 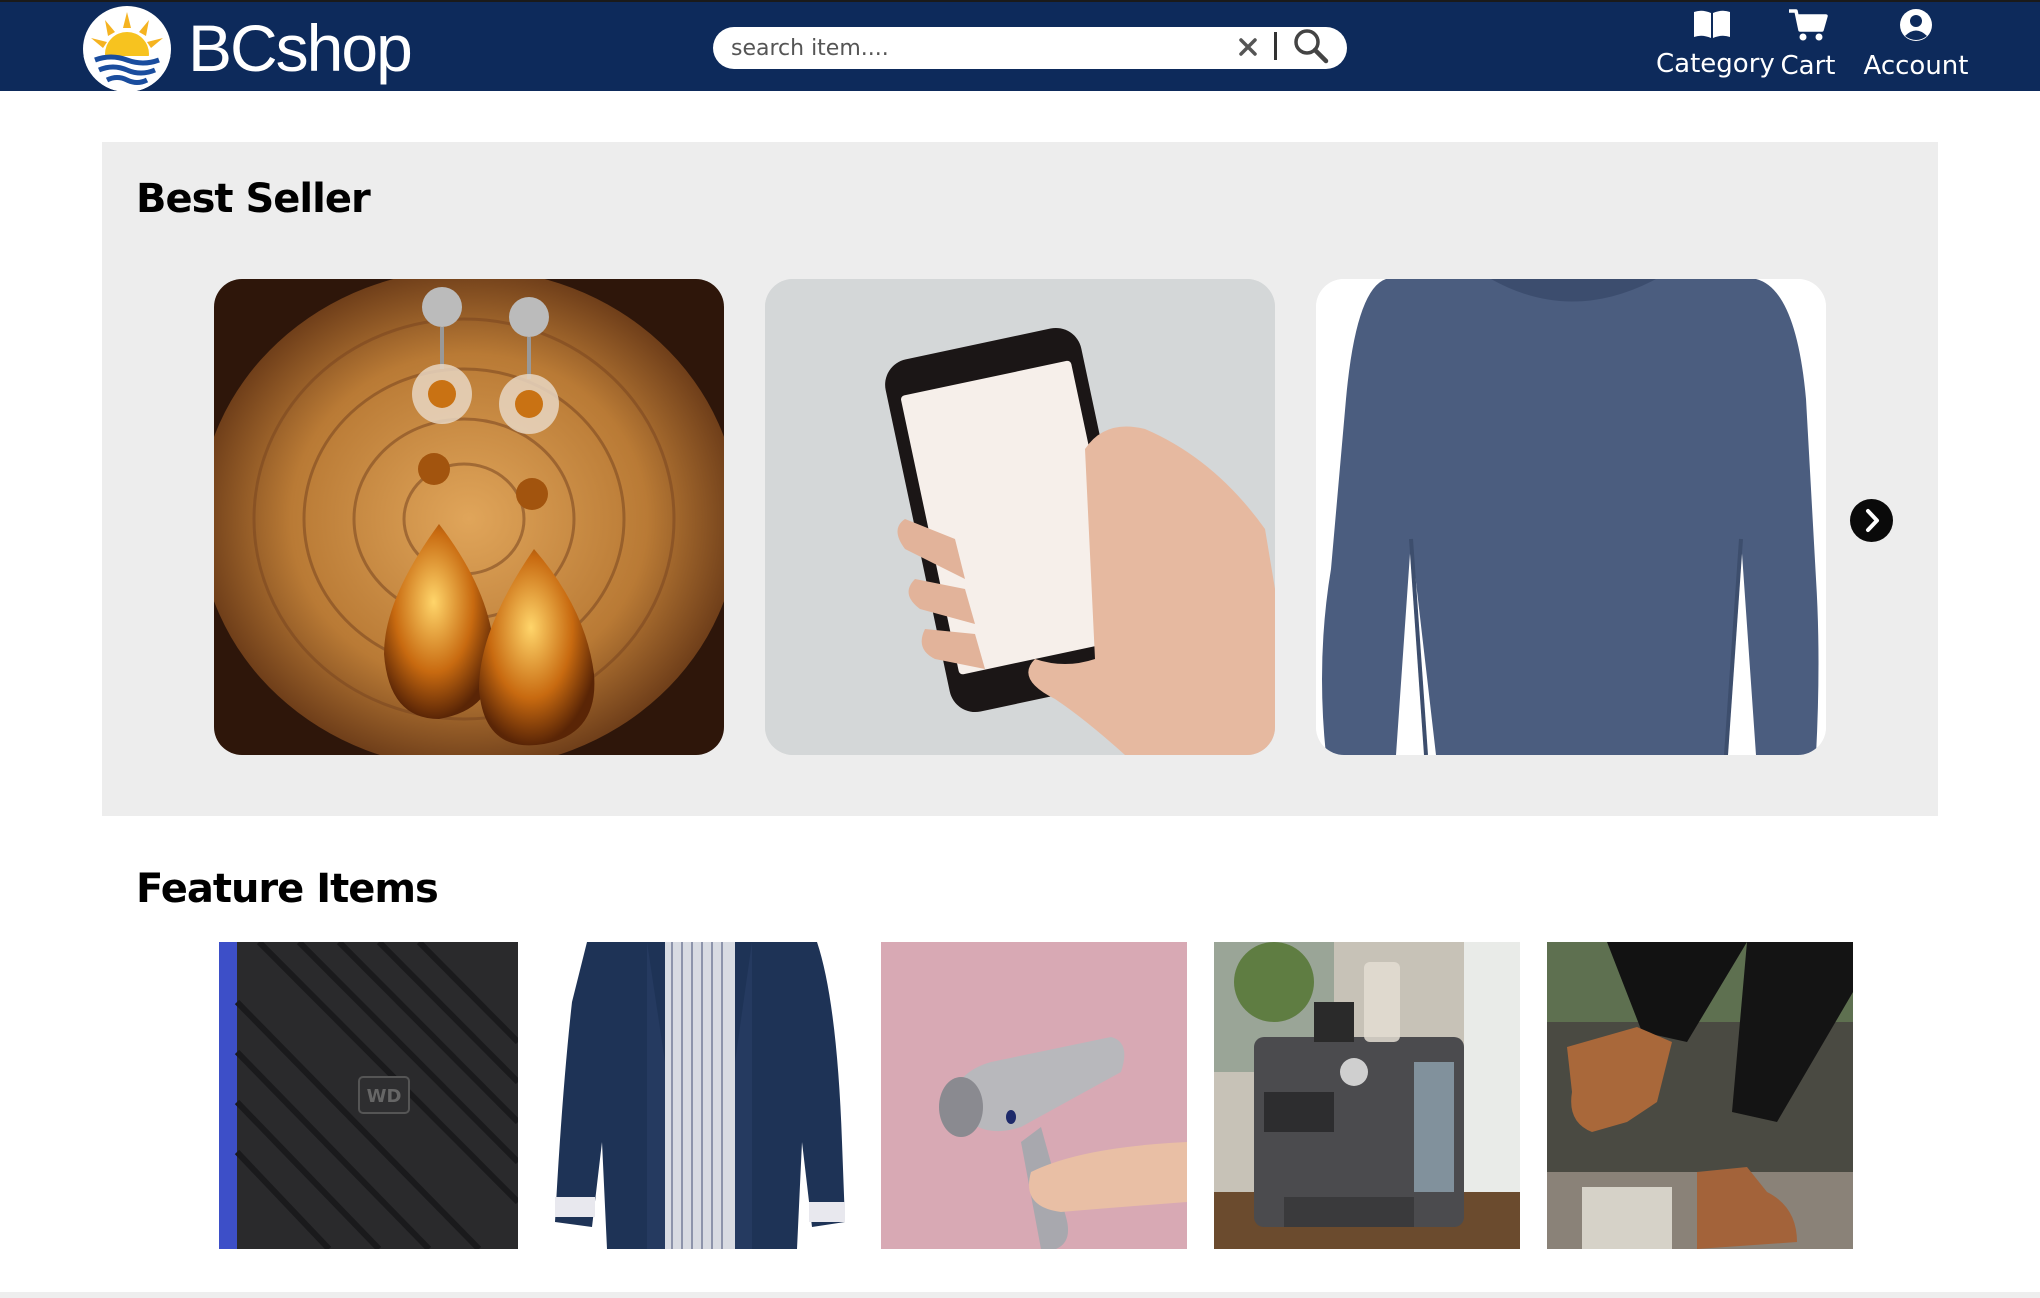 I want to click on page-bottom-divider, so click(x=1020, y=1295).